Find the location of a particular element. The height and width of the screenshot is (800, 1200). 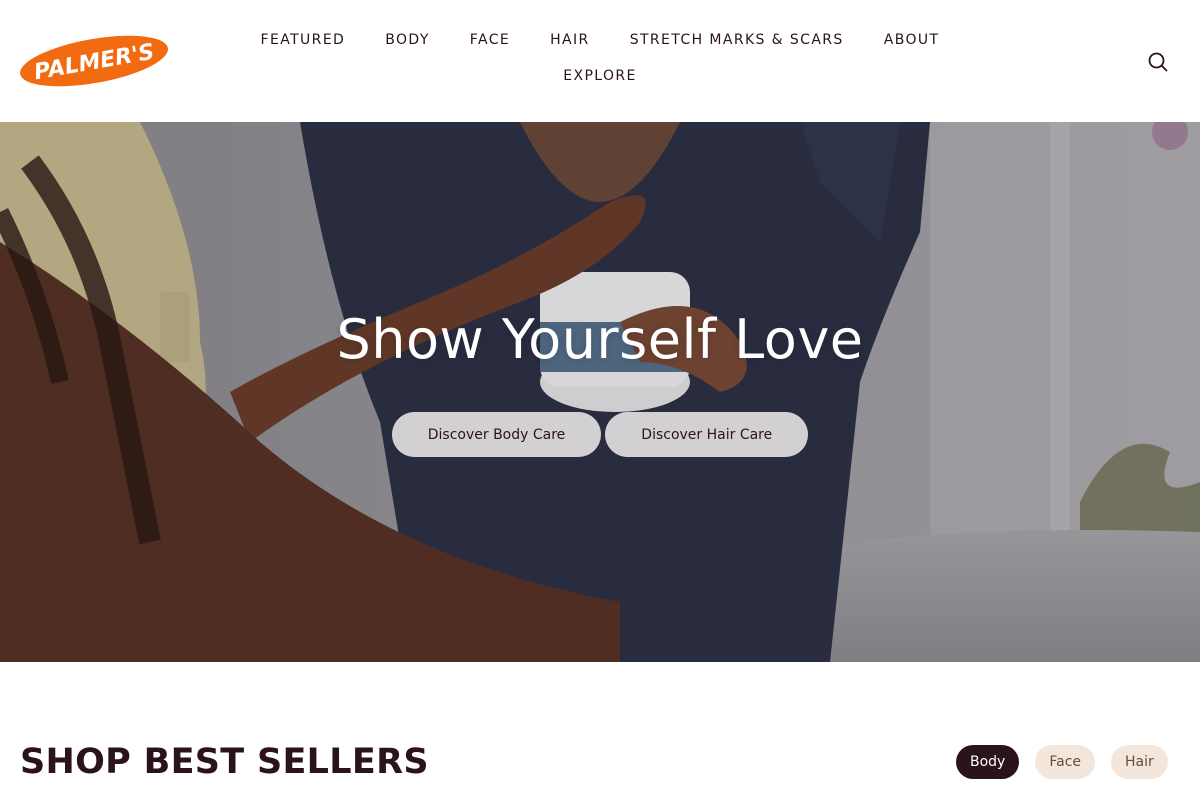

search-icon is located at coordinates (1158, 62).